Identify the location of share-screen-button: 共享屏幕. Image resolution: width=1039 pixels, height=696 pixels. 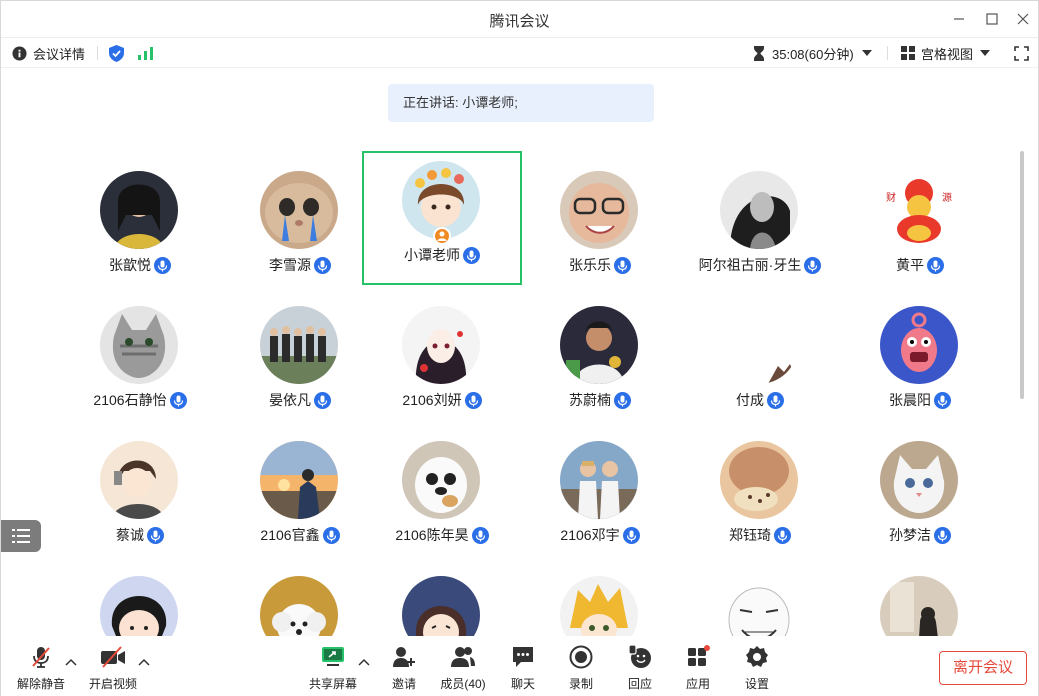
(333, 668).